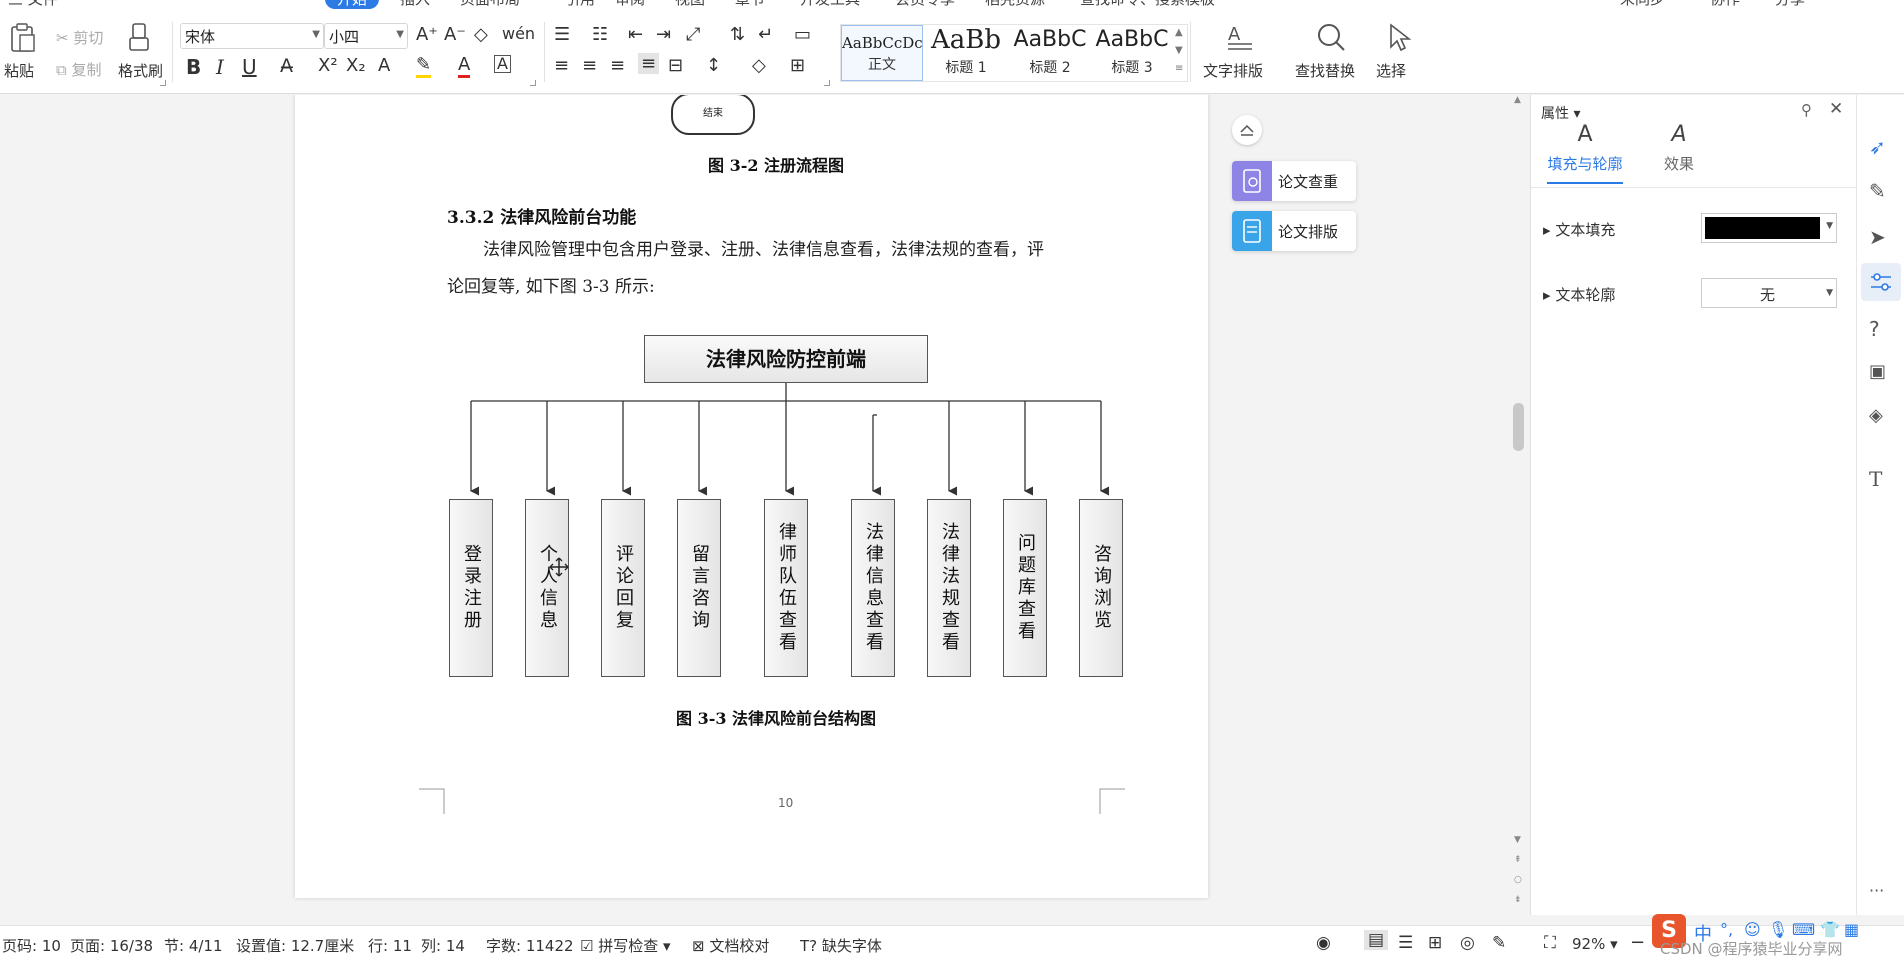 This screenshot has height=960, width=1904. What do you see at coordinates (635, 34) in the screenshot?
I see `decrease-indent-icon: ⇤` at bounding box center [635, 34].